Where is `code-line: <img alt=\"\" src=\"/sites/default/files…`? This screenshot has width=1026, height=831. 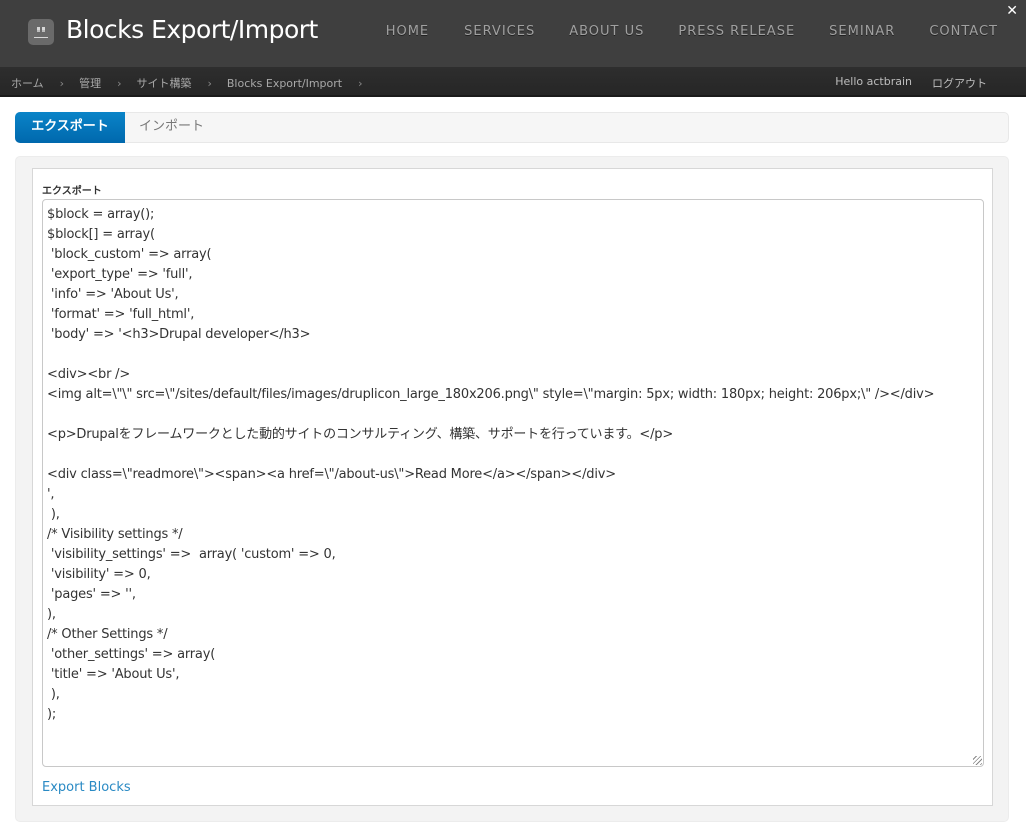
code-line: <img alt=\"\" src=\"/sites/default/files… is located at coordinates (491, 394).